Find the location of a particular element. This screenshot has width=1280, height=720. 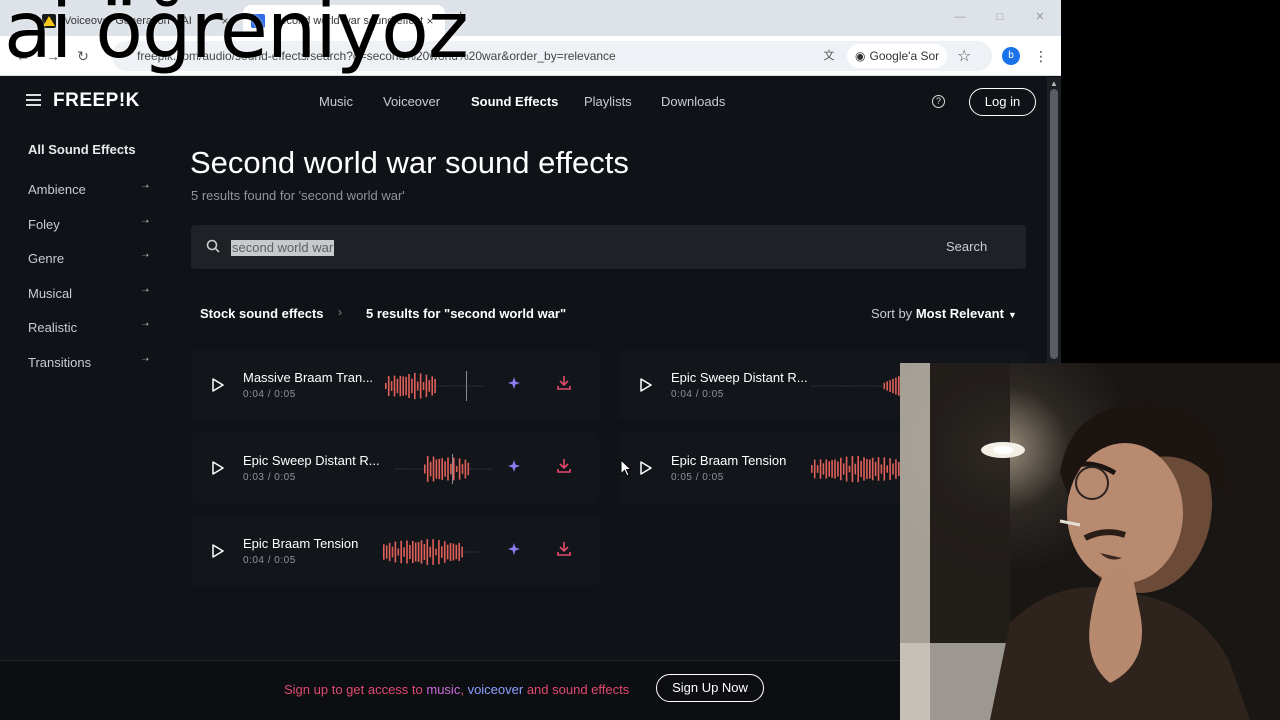

search-bar: second world war Search is located at coordinates (608, 247).